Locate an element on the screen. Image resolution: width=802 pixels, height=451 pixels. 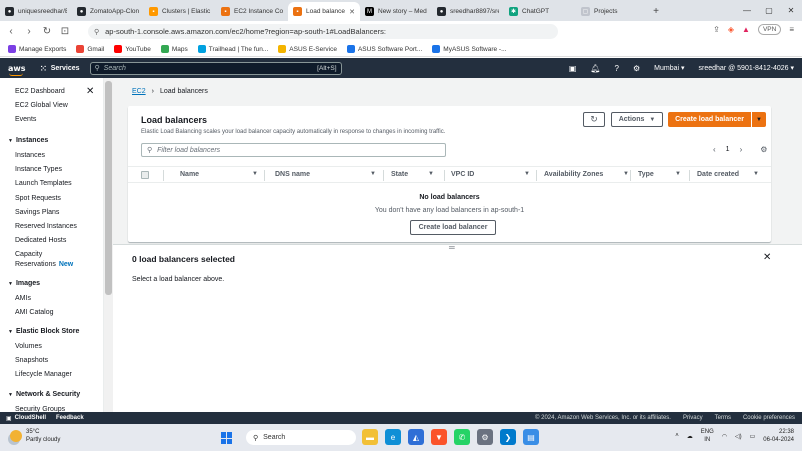
aws-search-input: ⚲ Search [Alt+S] is located at coordinates (215, 68).